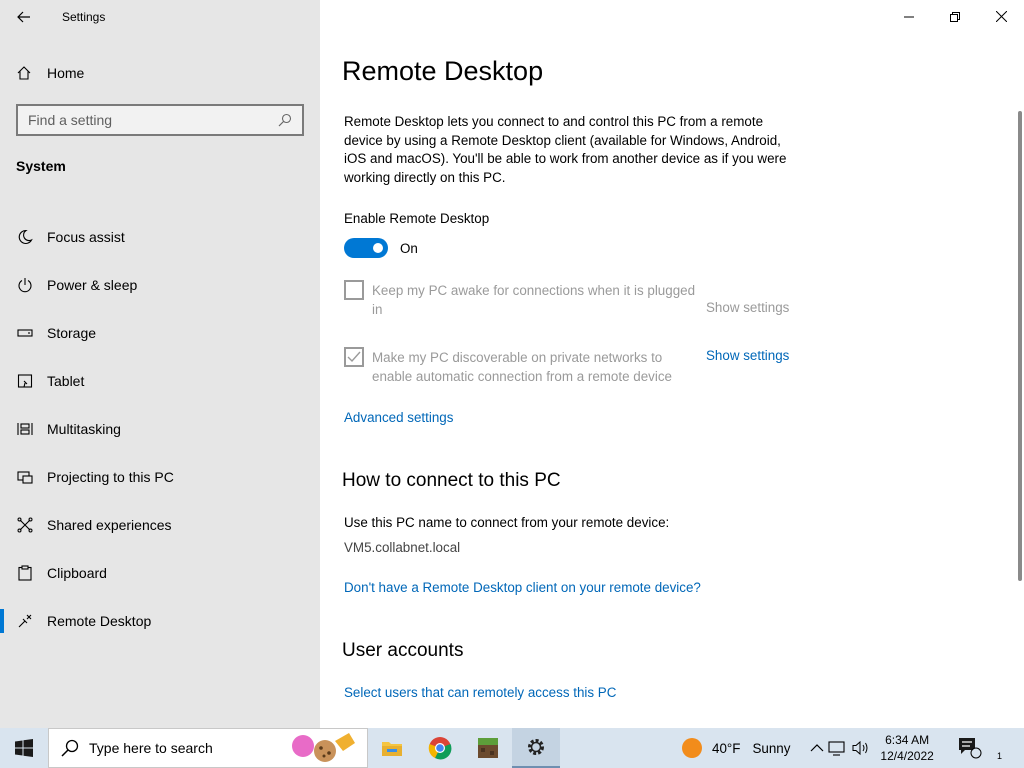 Image resolution: width=1024 pixels, height=768 pixels. I want to click on taskbar-clock: 6:34 AM 12/4/2022, so click(906, 748).